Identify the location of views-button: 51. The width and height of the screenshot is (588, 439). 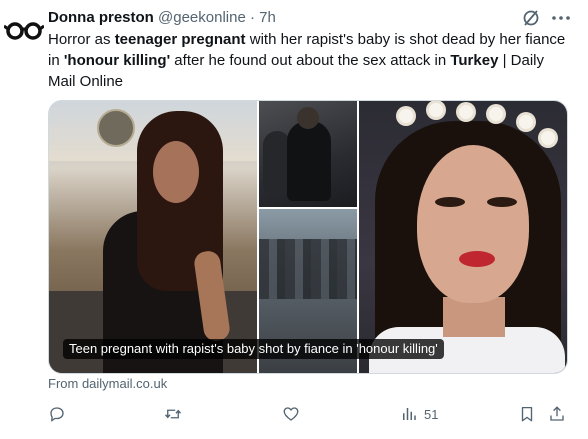
(419, 414).